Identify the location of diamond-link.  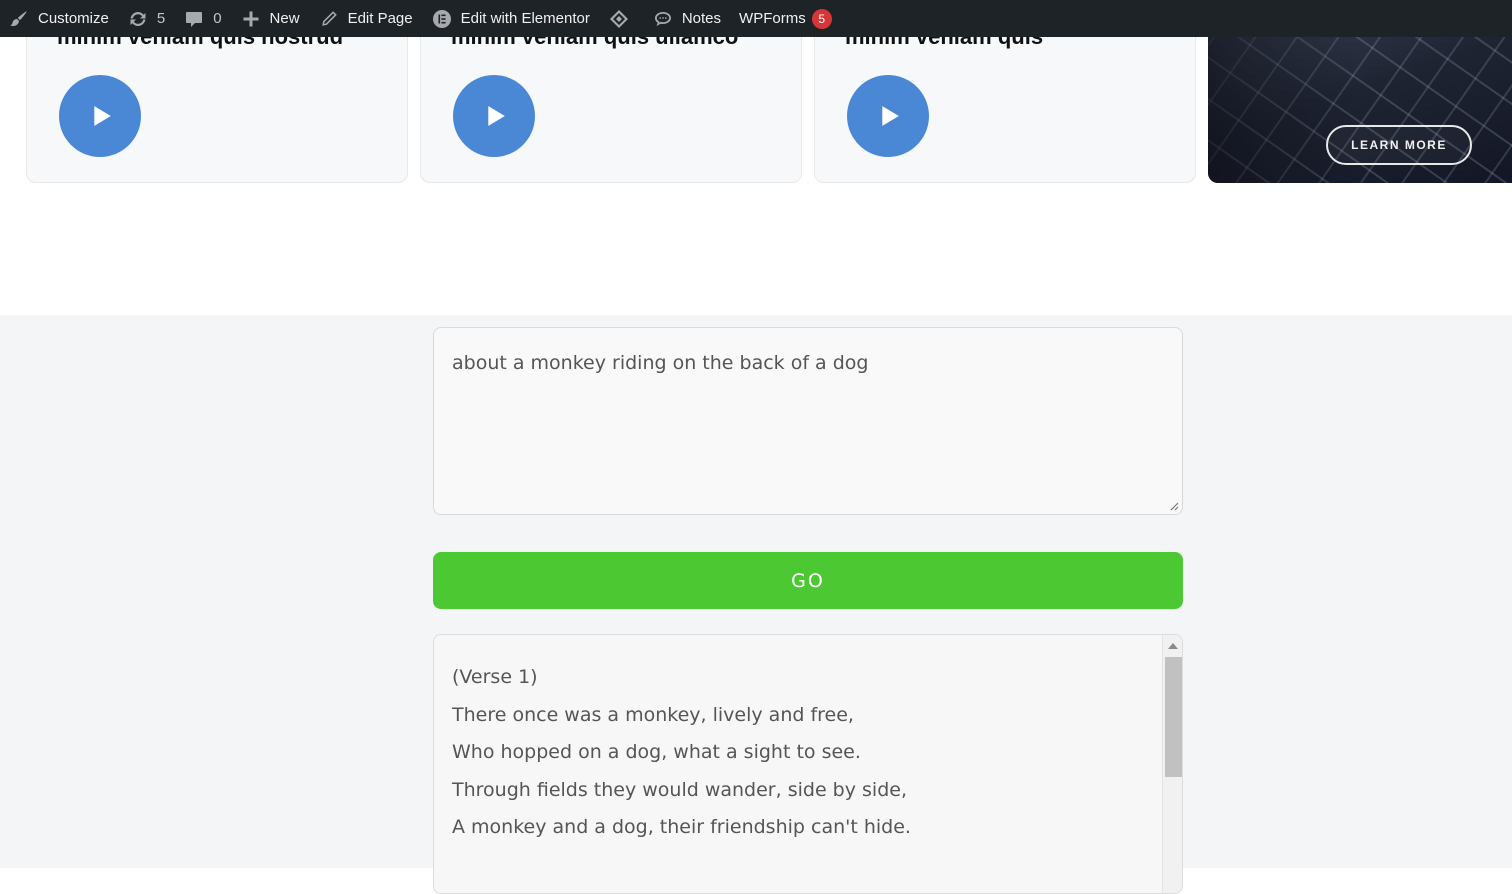
(621, 18).